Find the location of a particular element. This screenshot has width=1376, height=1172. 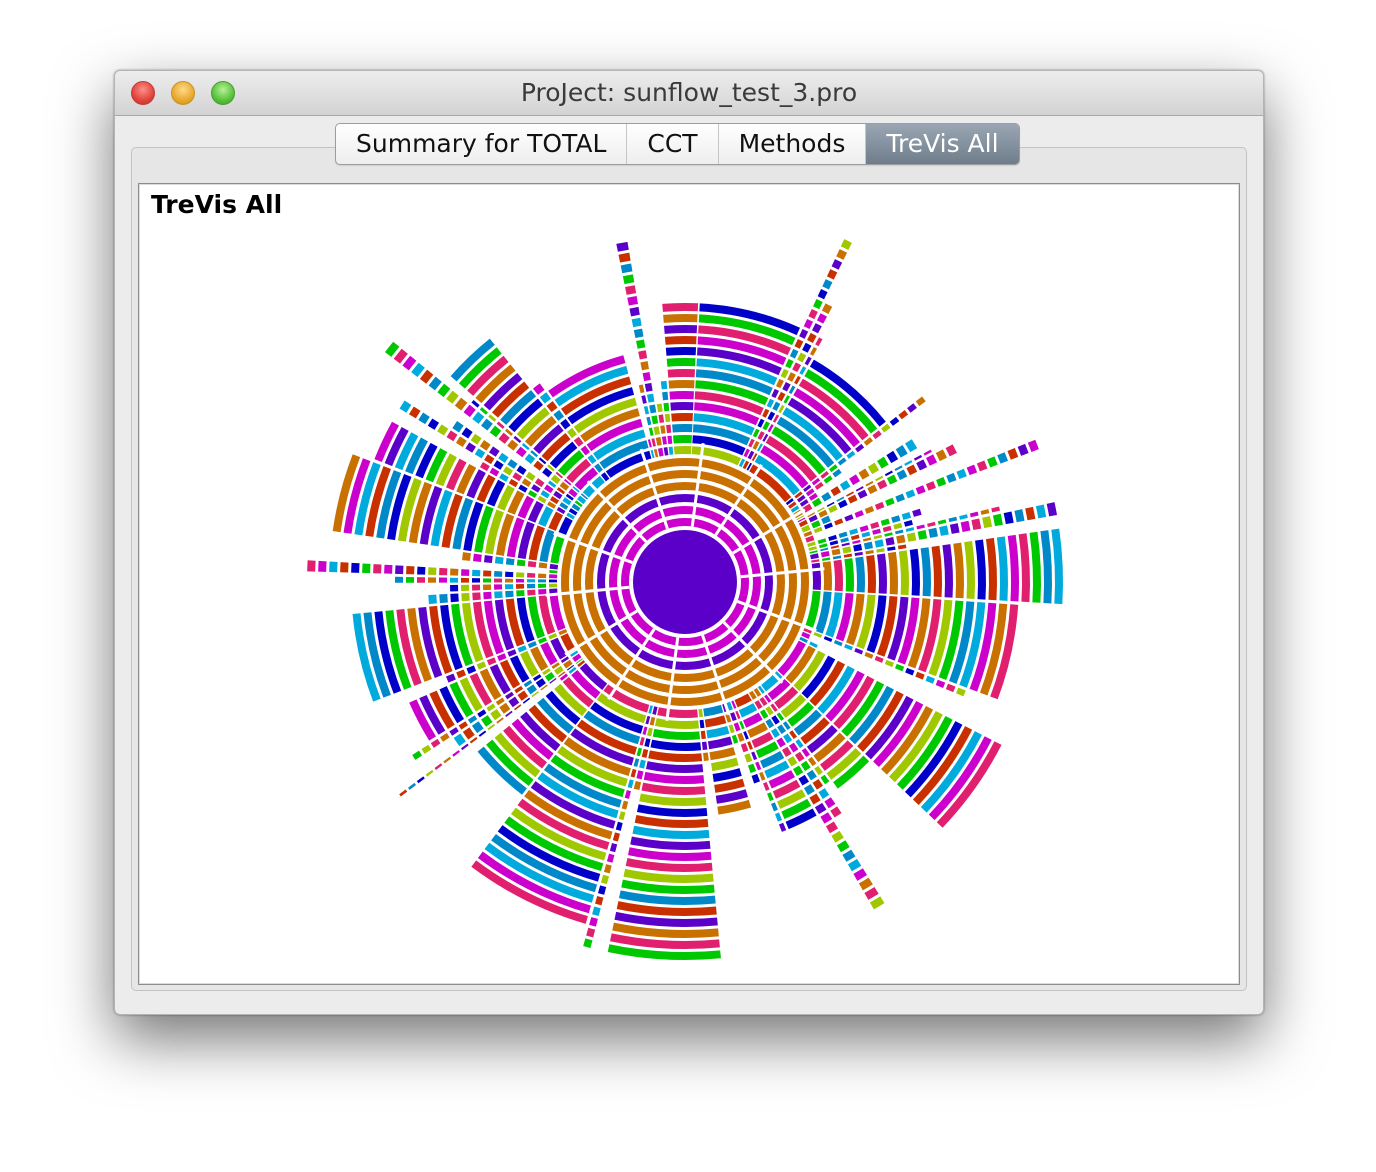

title-bar: ProJect: sunflow_test_3.pro is located at coordinates (689, 93).